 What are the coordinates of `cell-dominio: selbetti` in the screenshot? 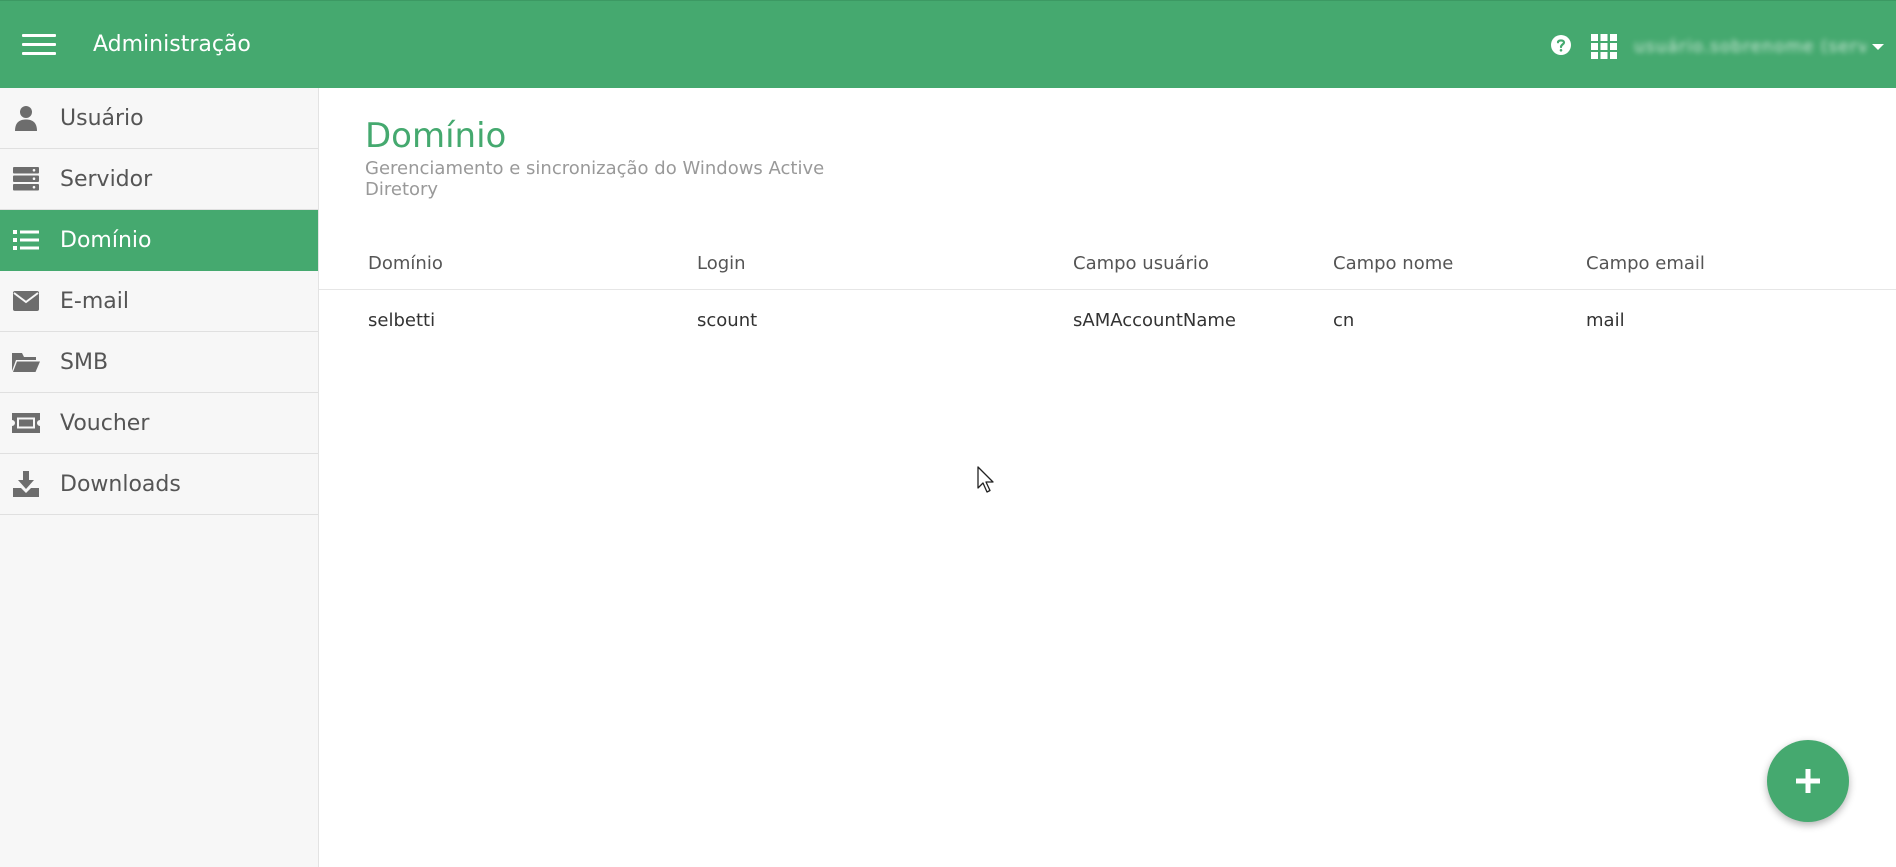 It's located at (402, 320).